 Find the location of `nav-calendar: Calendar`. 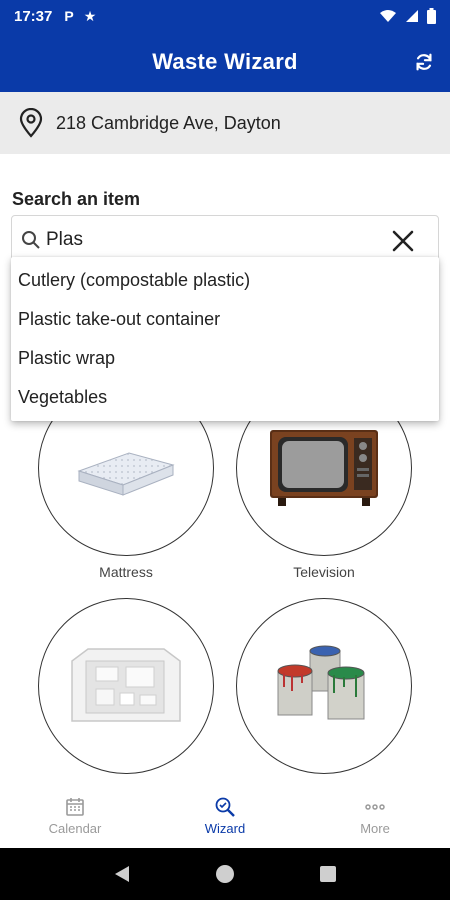

nav-calendar: Calendar is located at coordinates (75, 816).